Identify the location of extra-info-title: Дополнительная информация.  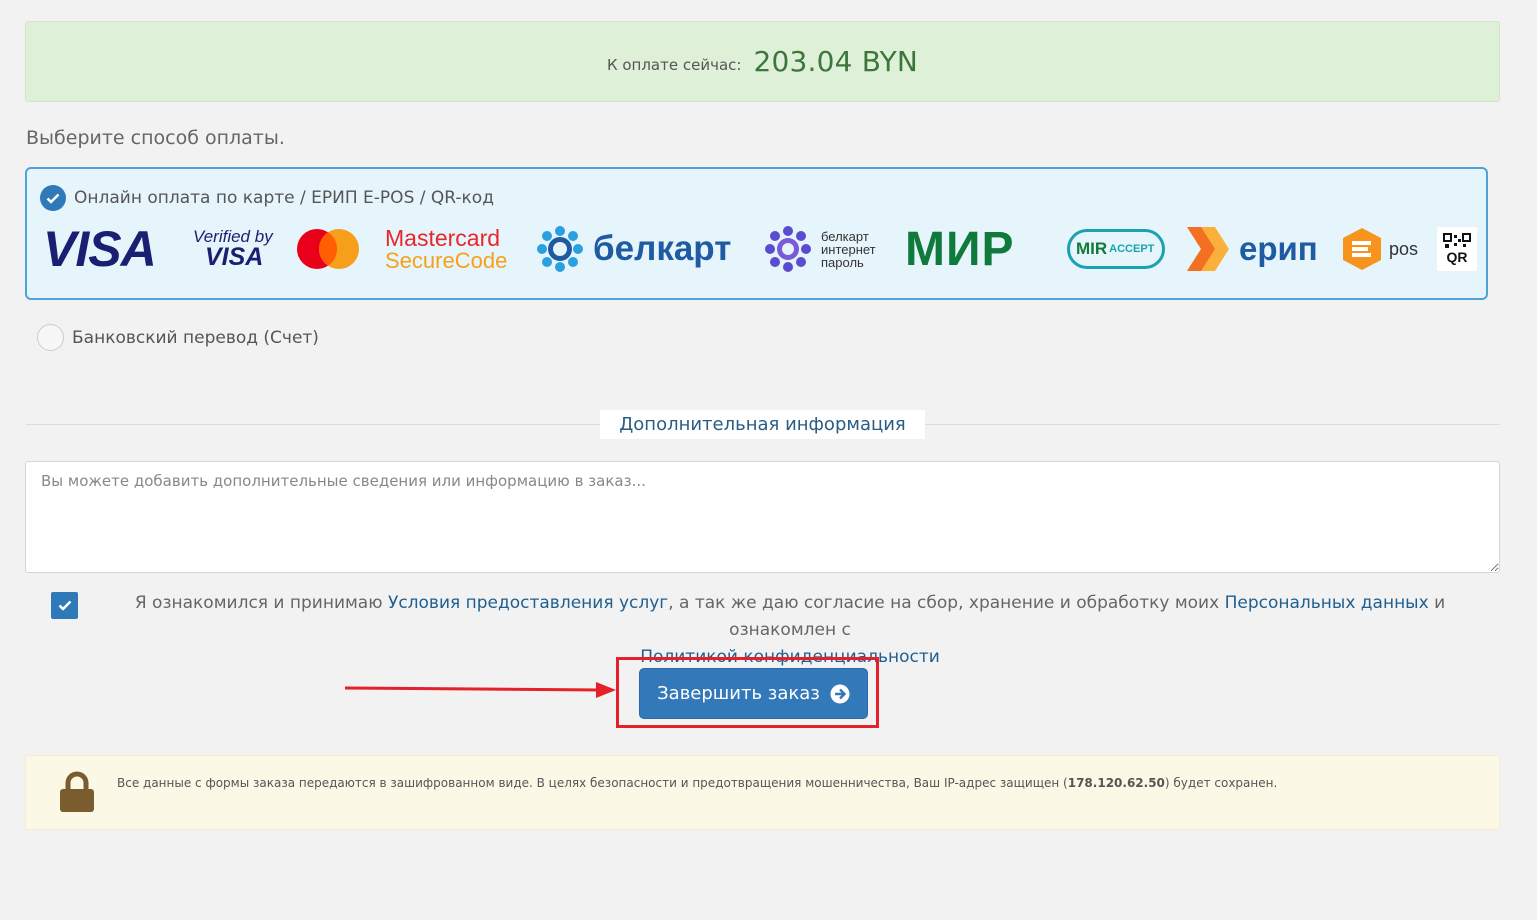
(762, 424).